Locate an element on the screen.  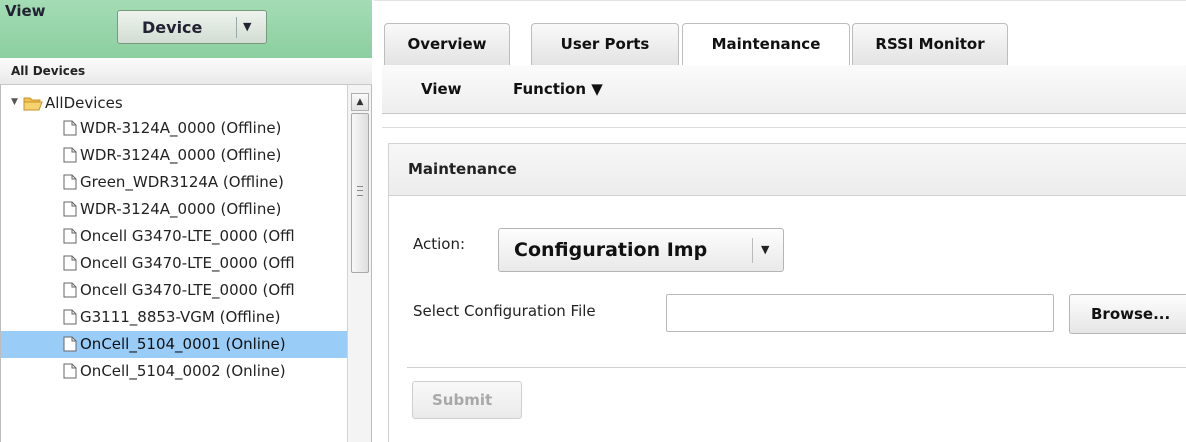
scroll-up-icon: ▲ is located at coordinates (360, 102).